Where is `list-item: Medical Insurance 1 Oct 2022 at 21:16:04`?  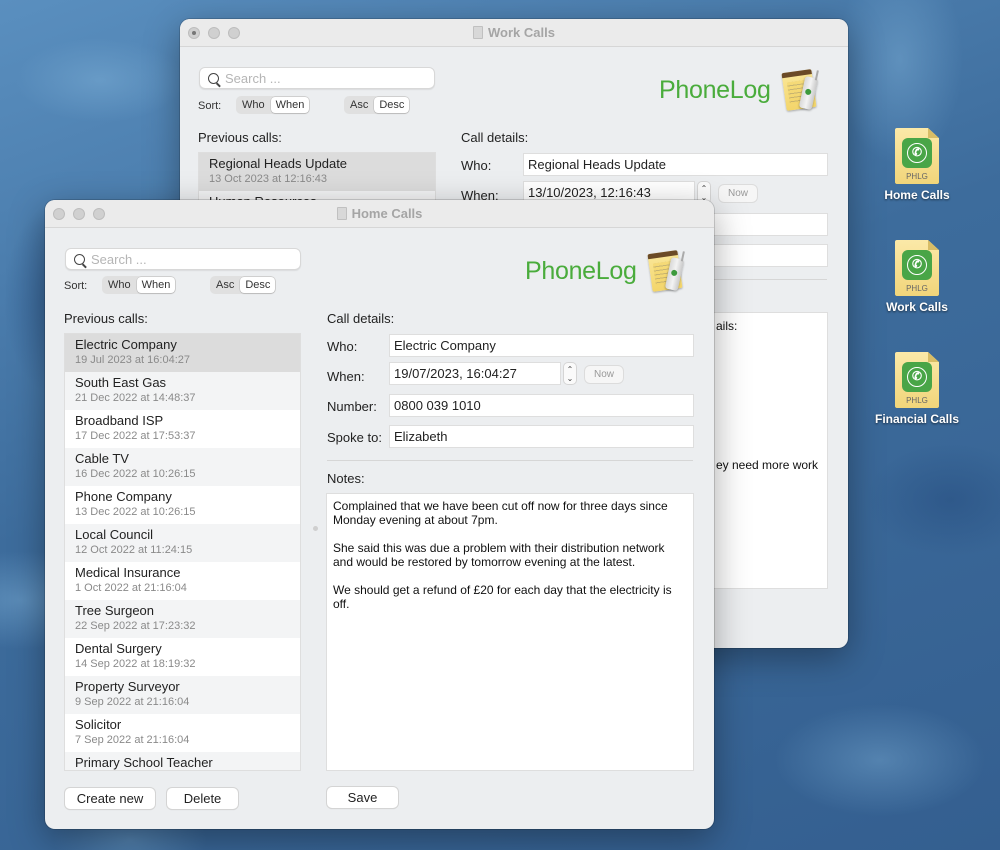
list-item: Medical Insurance 1 Oct 2022 at 21:16:04 is located at coordinates (182, 581).